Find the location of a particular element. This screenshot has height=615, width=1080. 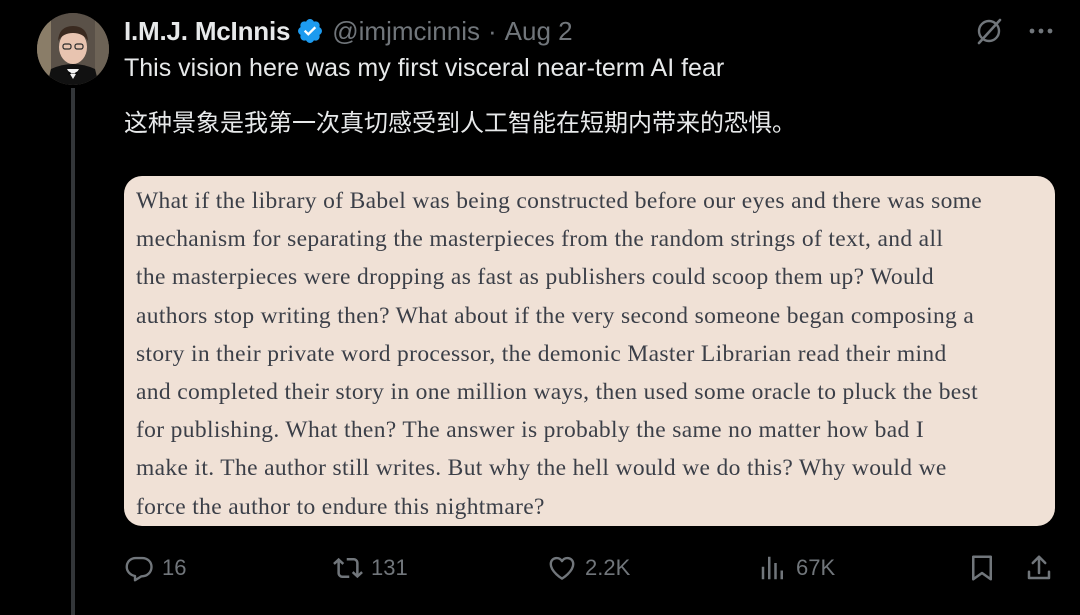

grok-icon is located at coordinates (989, 31).